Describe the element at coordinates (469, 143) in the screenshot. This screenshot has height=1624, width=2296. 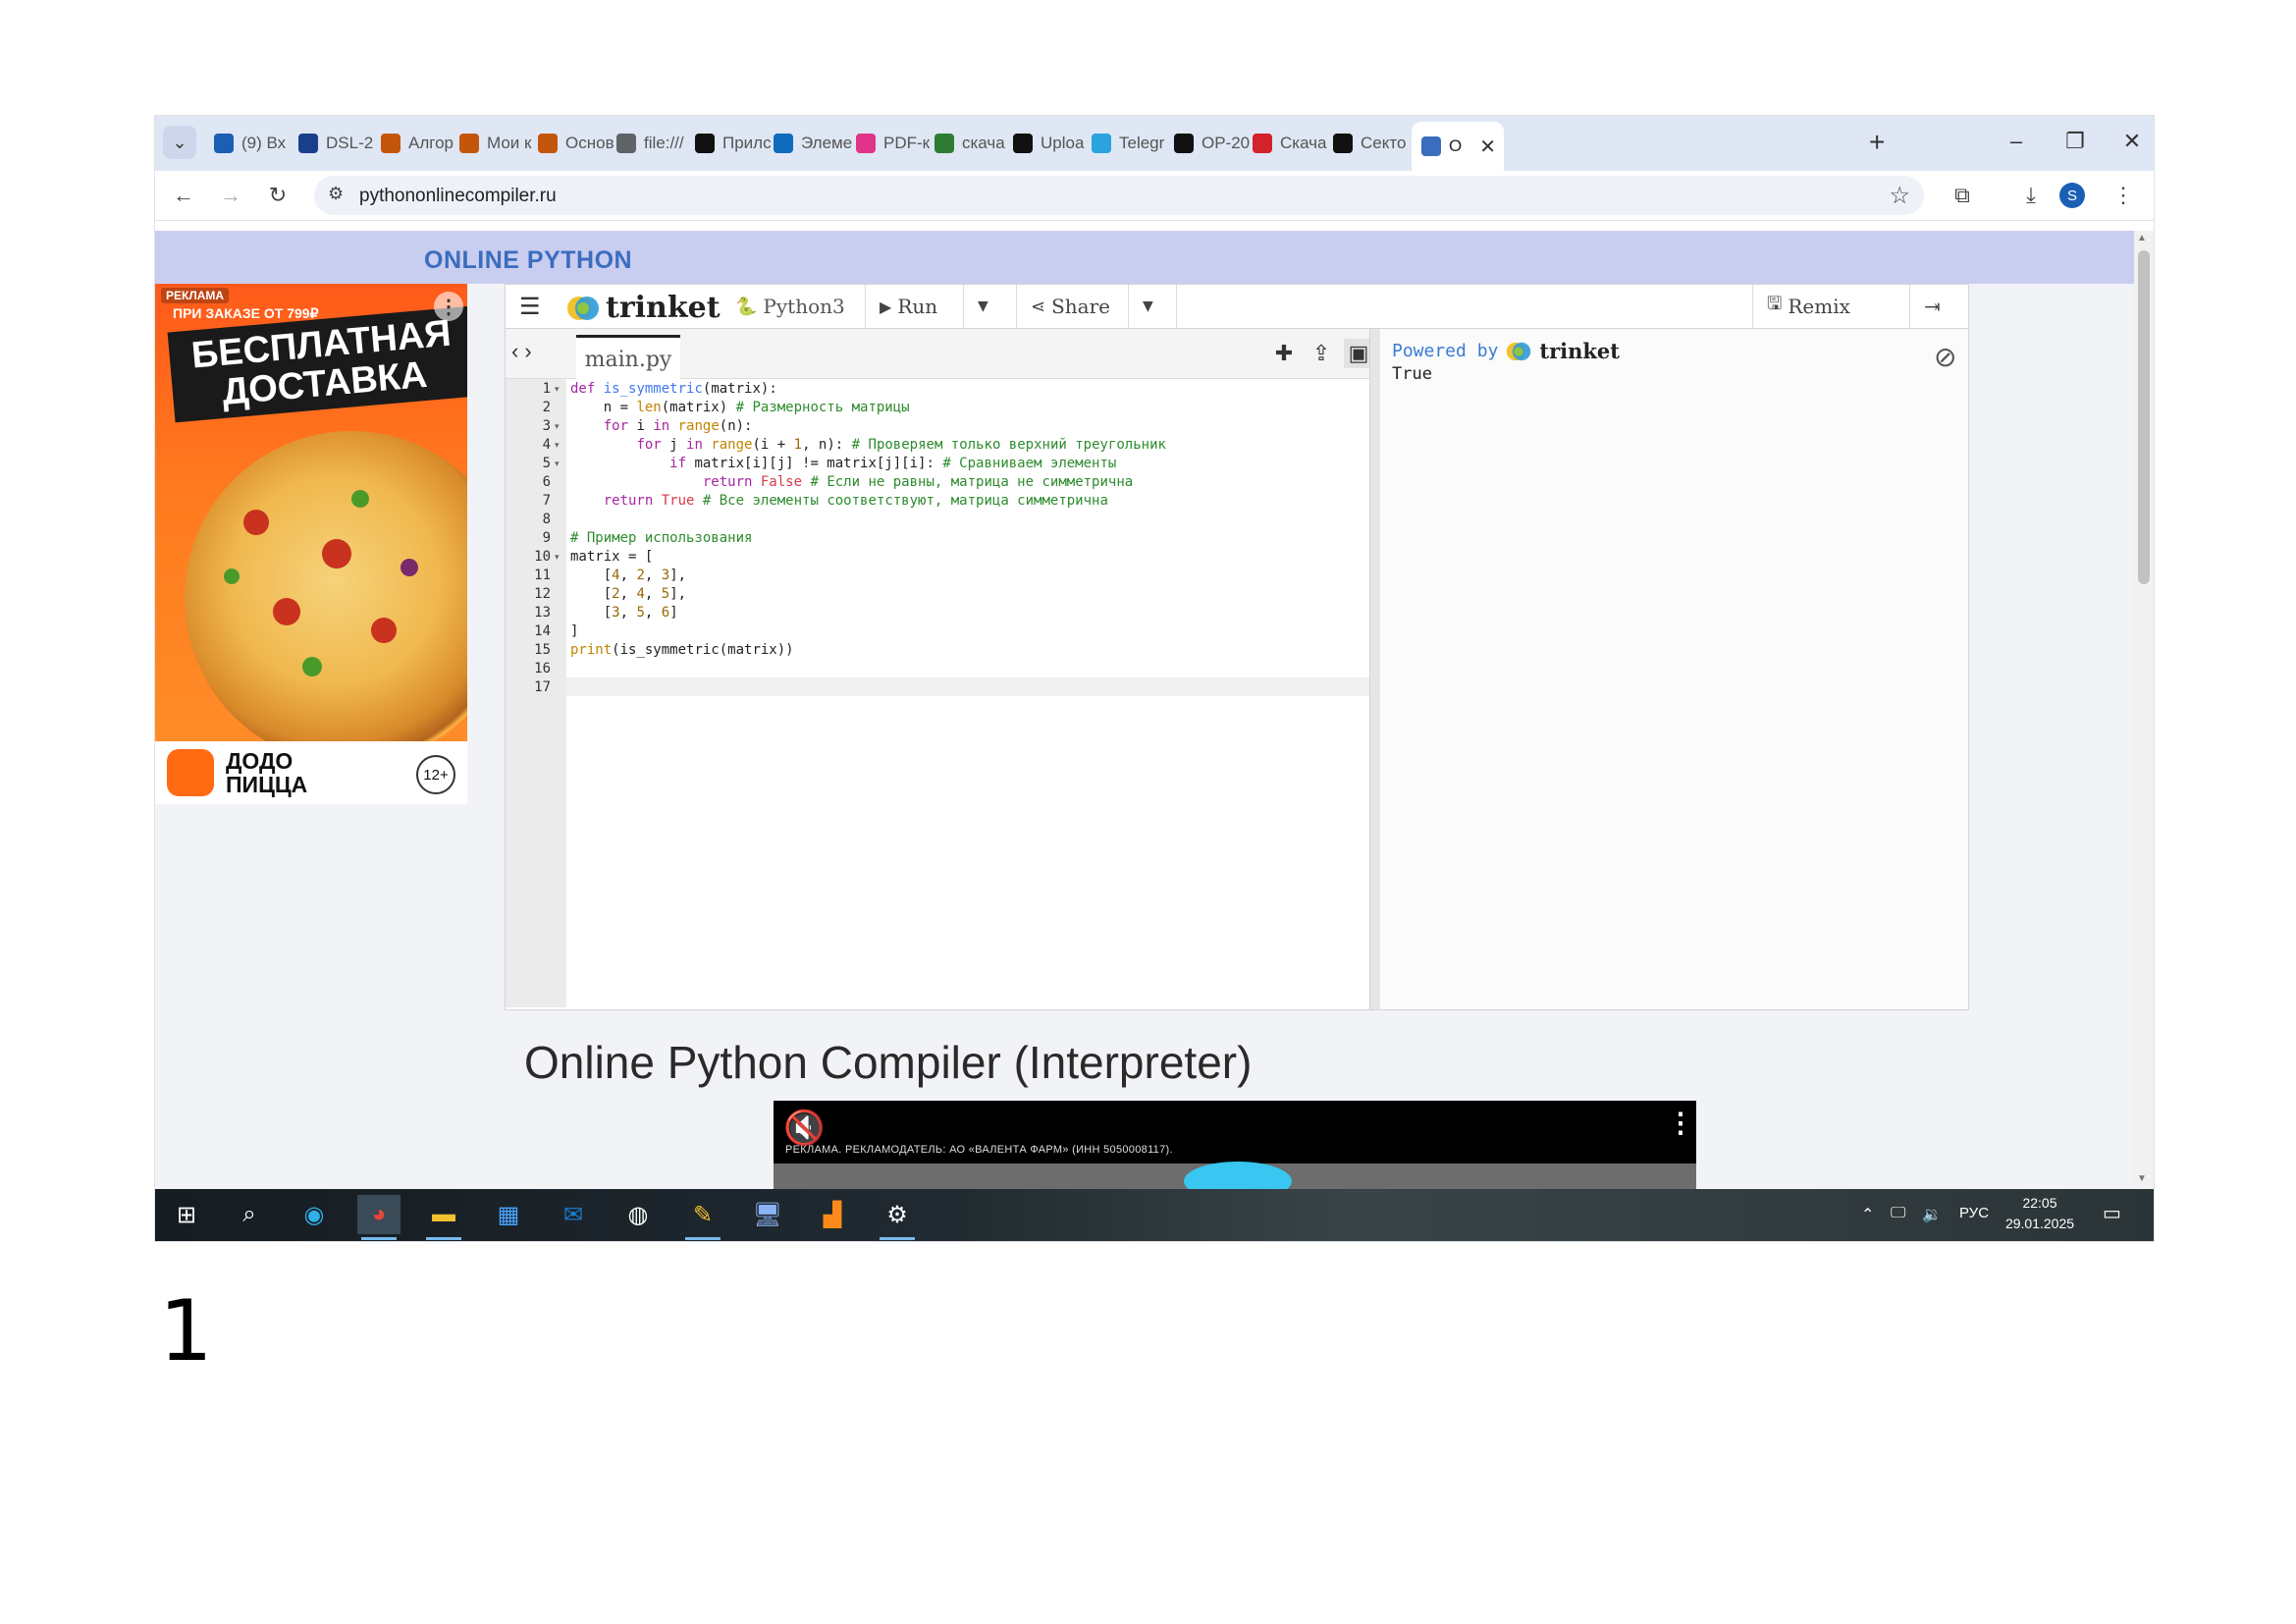
I see `mooc-icon` at that location.